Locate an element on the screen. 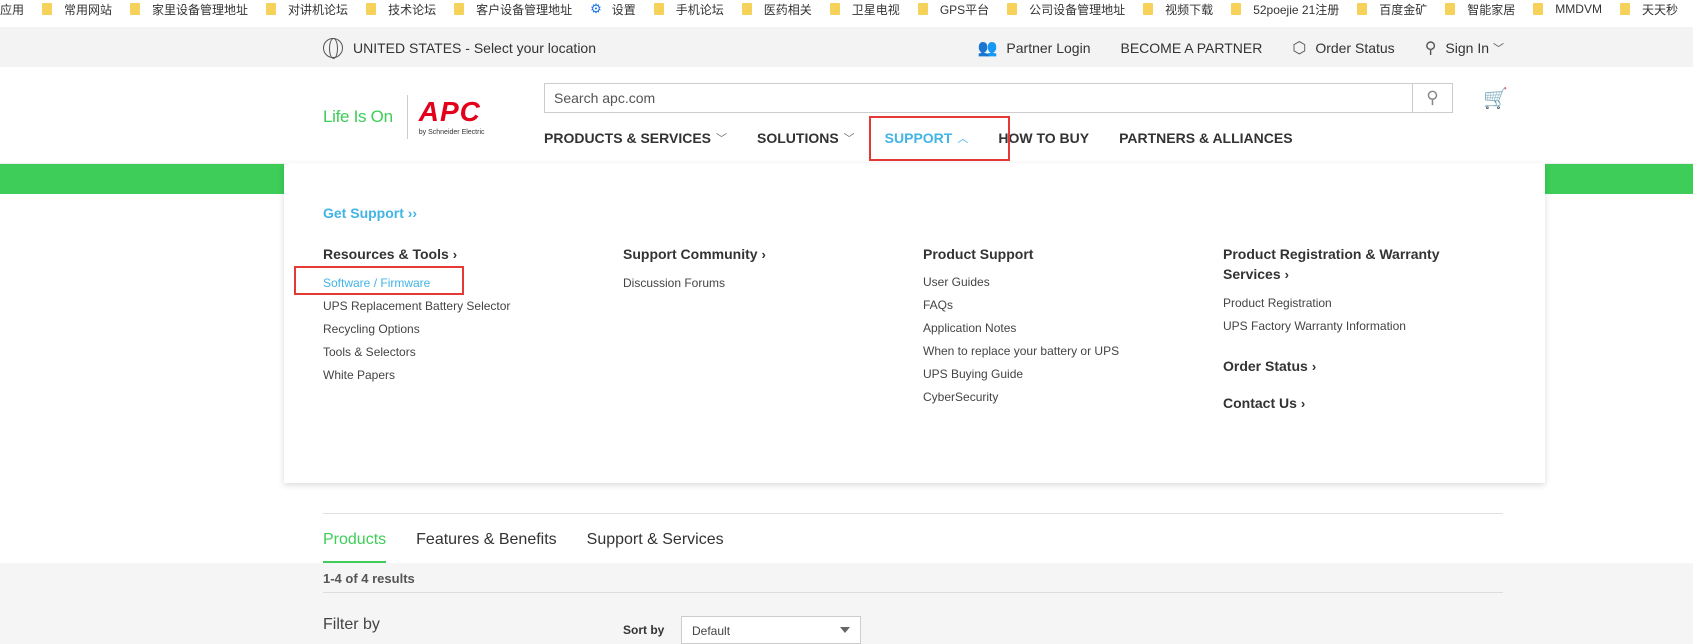 Image resolution: width=1693 pixels, height=644 pixels. bookmark-item: 卫星电视 is located at coordinates (864, 9).